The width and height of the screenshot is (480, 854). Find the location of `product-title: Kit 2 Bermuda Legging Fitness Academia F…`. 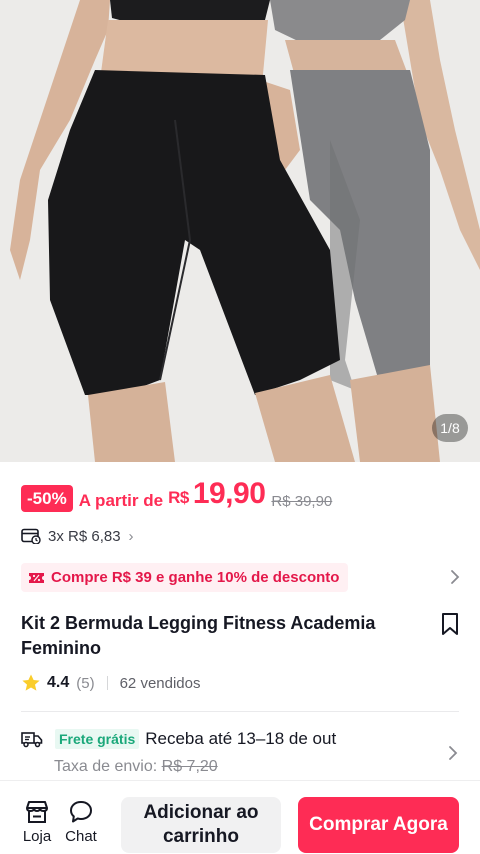

product-title: Kit 2 Bermuda Legging Fitness Academia F… is located at coordinates (198, 635).